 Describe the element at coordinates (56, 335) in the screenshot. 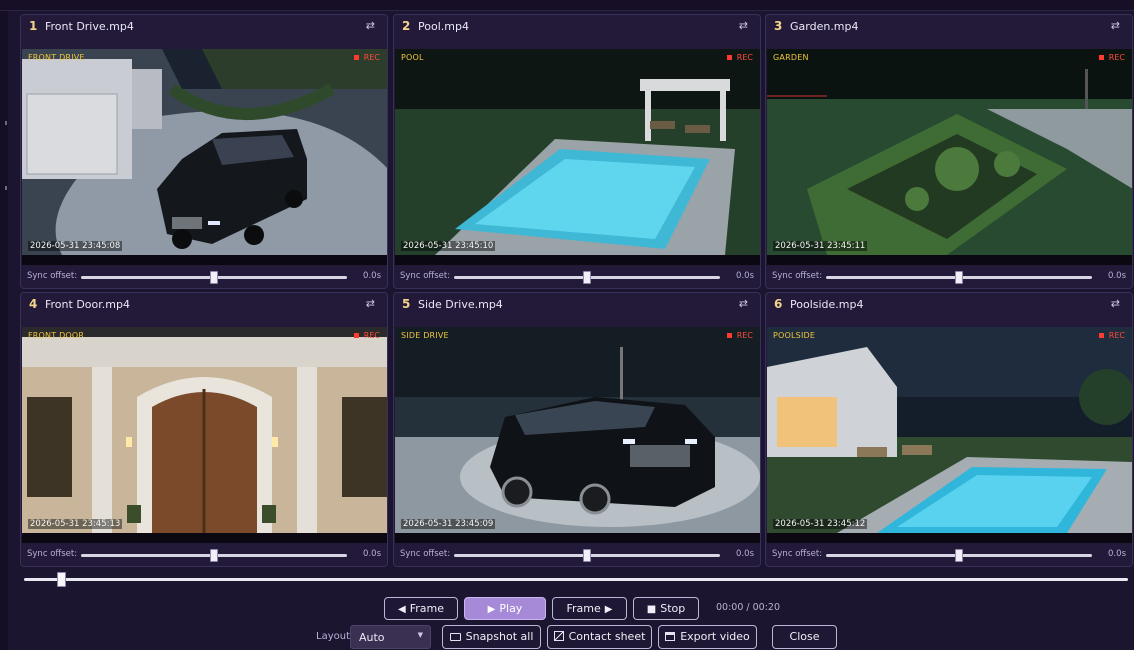

I see `camera-label: FRONT DOOR` at that location.